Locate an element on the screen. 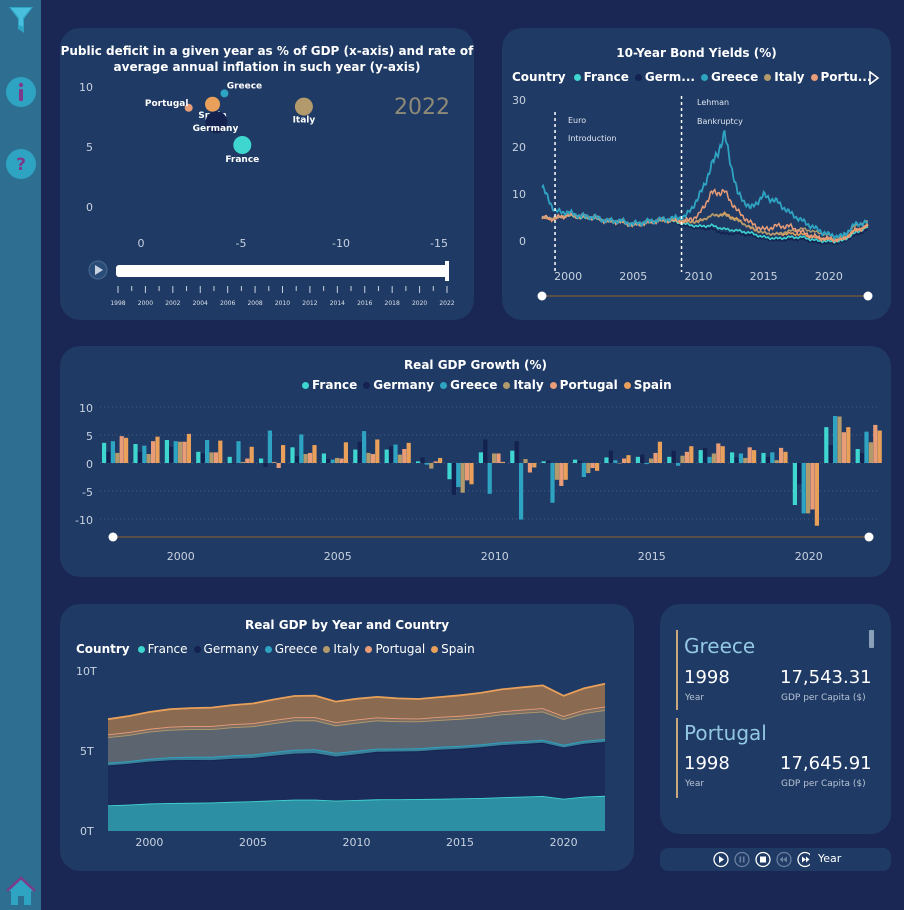 This screenshot has height=910, width=904. play-icon is located at coordinates (721, 859).